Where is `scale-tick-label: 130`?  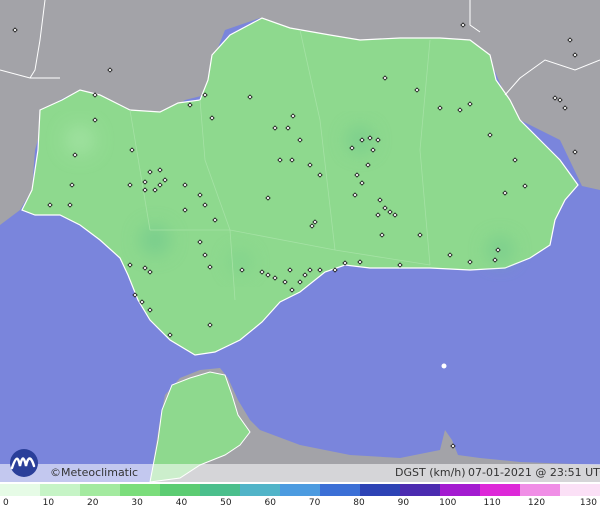
scale-tick-label: 130 is located at coordinates (588, 503).